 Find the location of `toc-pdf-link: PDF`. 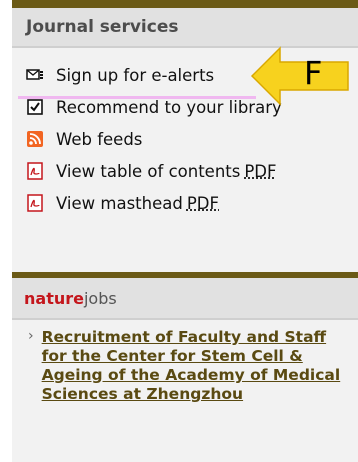

toc-pdf-link: PDF is located at coordinates (260, 171).